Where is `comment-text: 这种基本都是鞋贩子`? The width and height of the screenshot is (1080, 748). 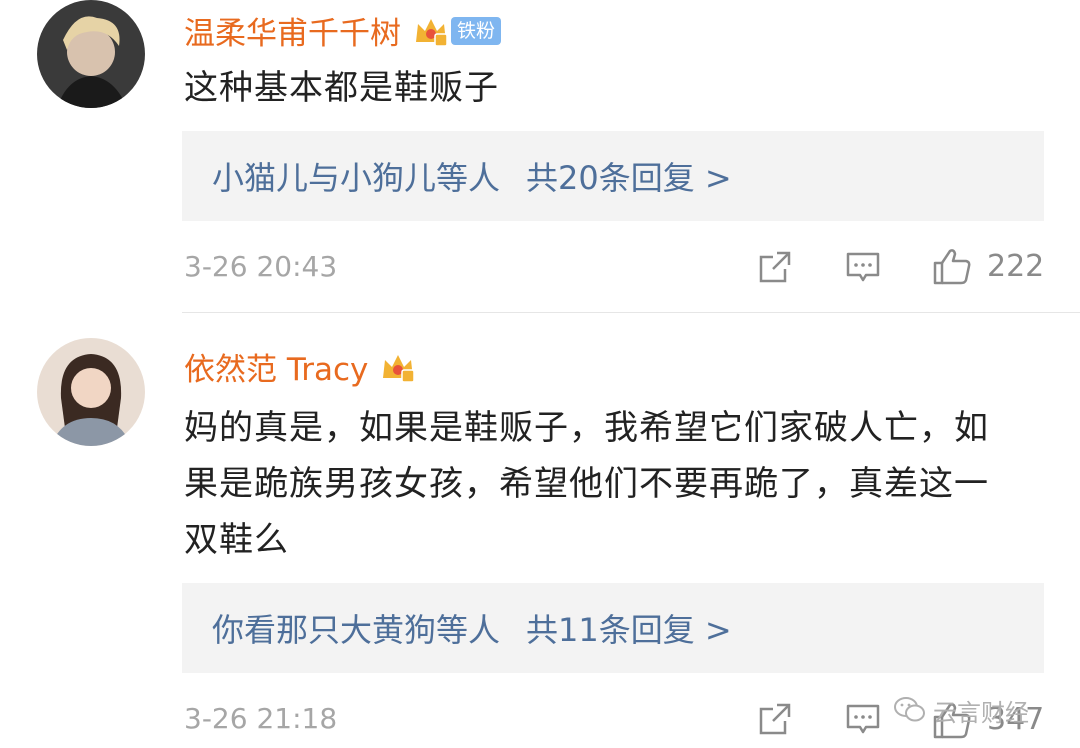 comment-text: 这种基本都是鞋贩子 is located at coordinates (341, 88).